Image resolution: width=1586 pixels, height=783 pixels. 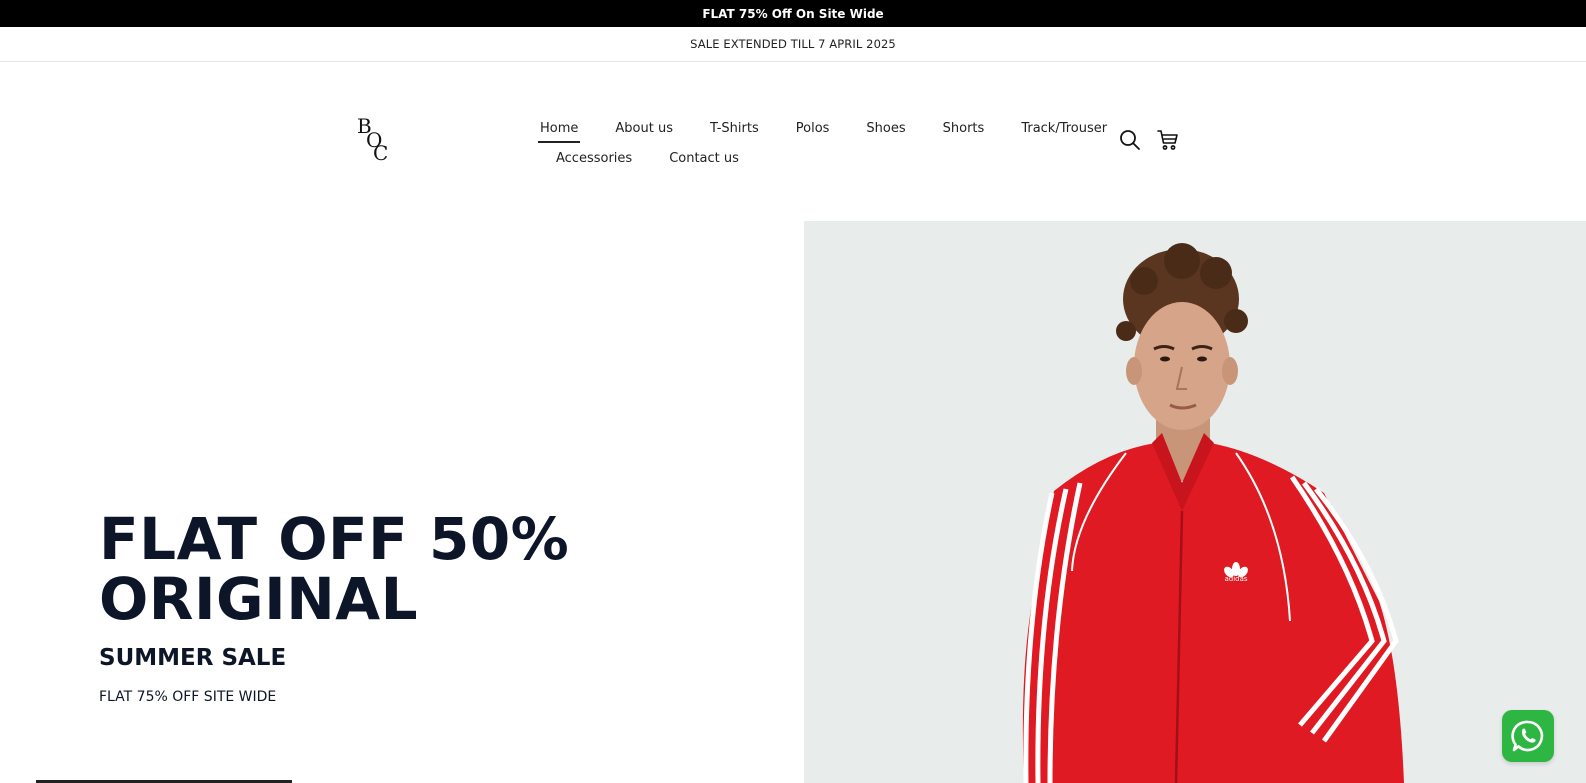 I want to click on nav-item-about-us: About us, so click(x=644, y=128).